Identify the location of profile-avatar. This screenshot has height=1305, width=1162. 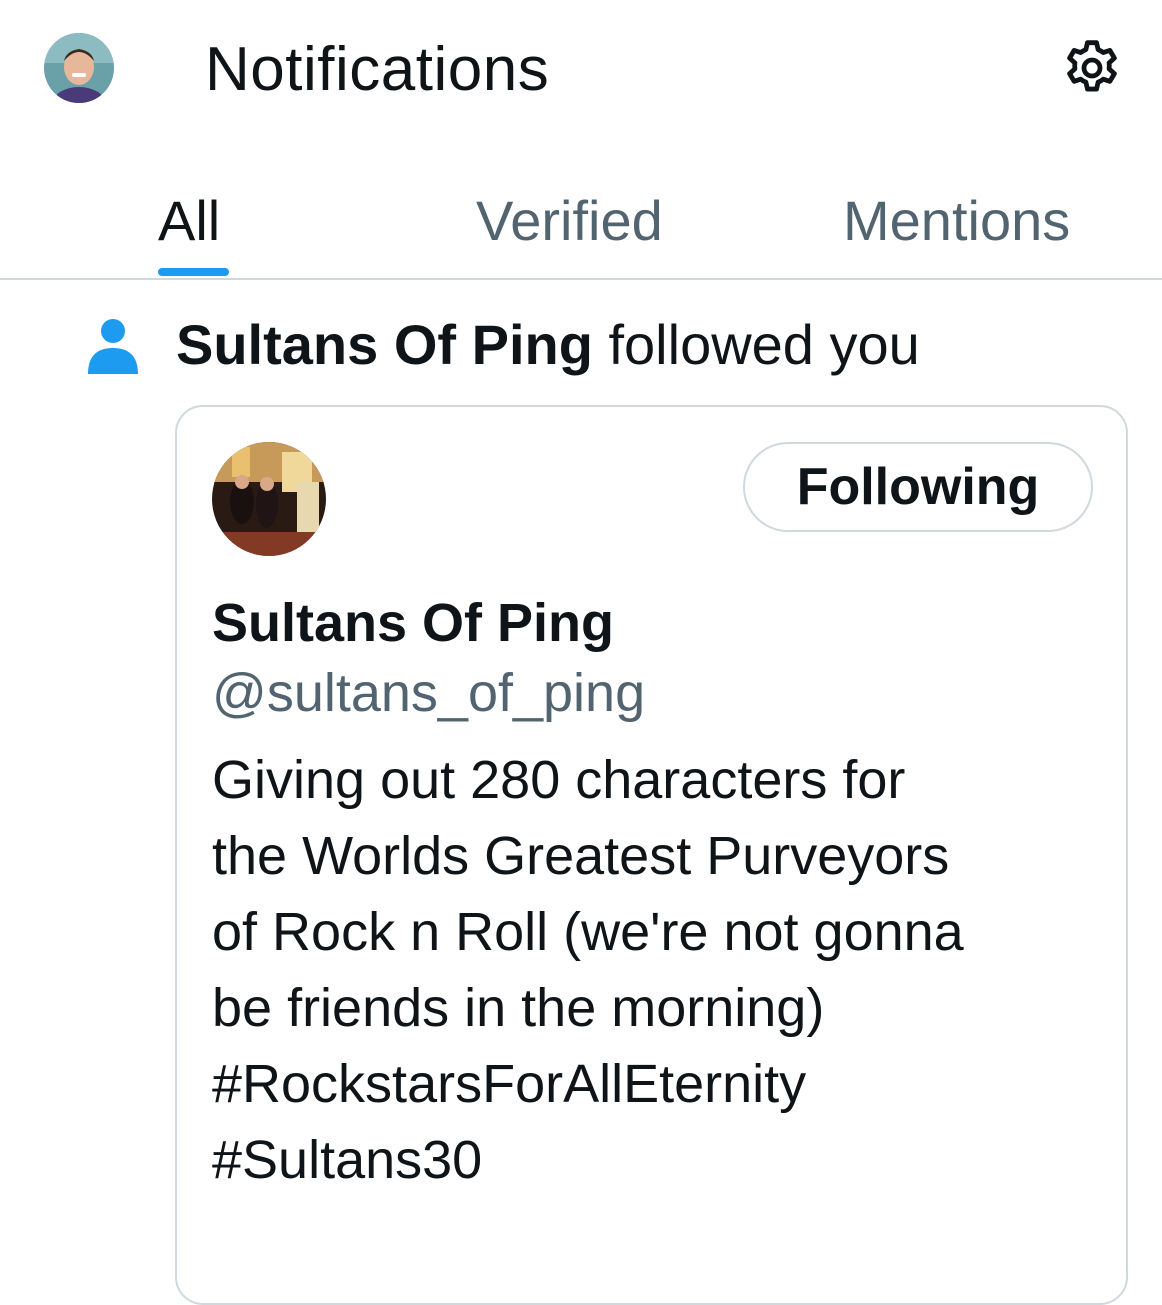
(269, 499).